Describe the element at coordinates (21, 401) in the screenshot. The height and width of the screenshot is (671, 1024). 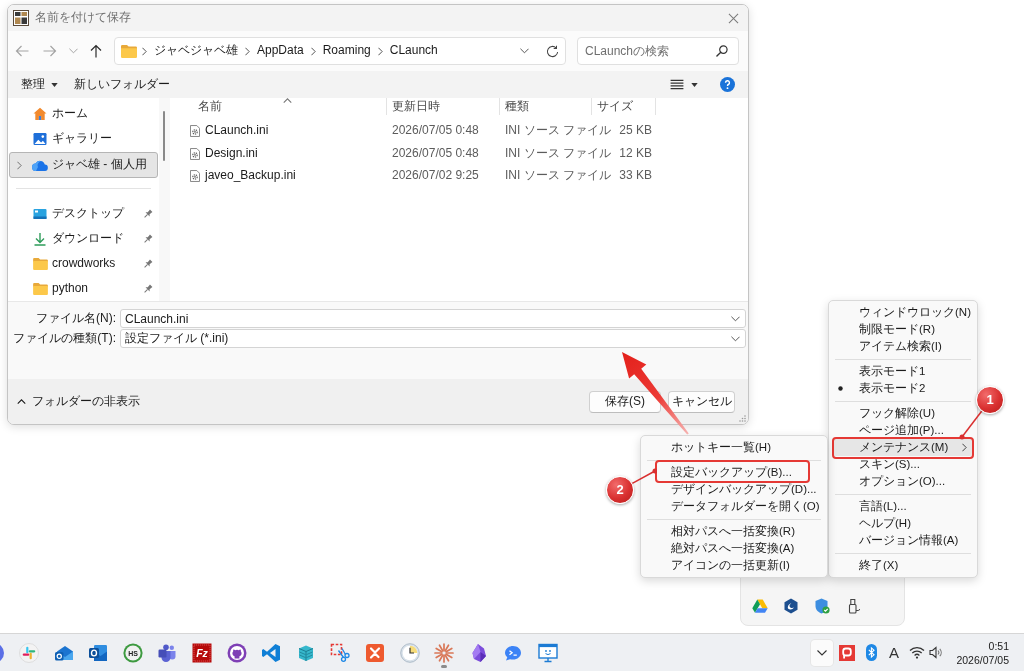
I see `chevron-up-icon` at that location.